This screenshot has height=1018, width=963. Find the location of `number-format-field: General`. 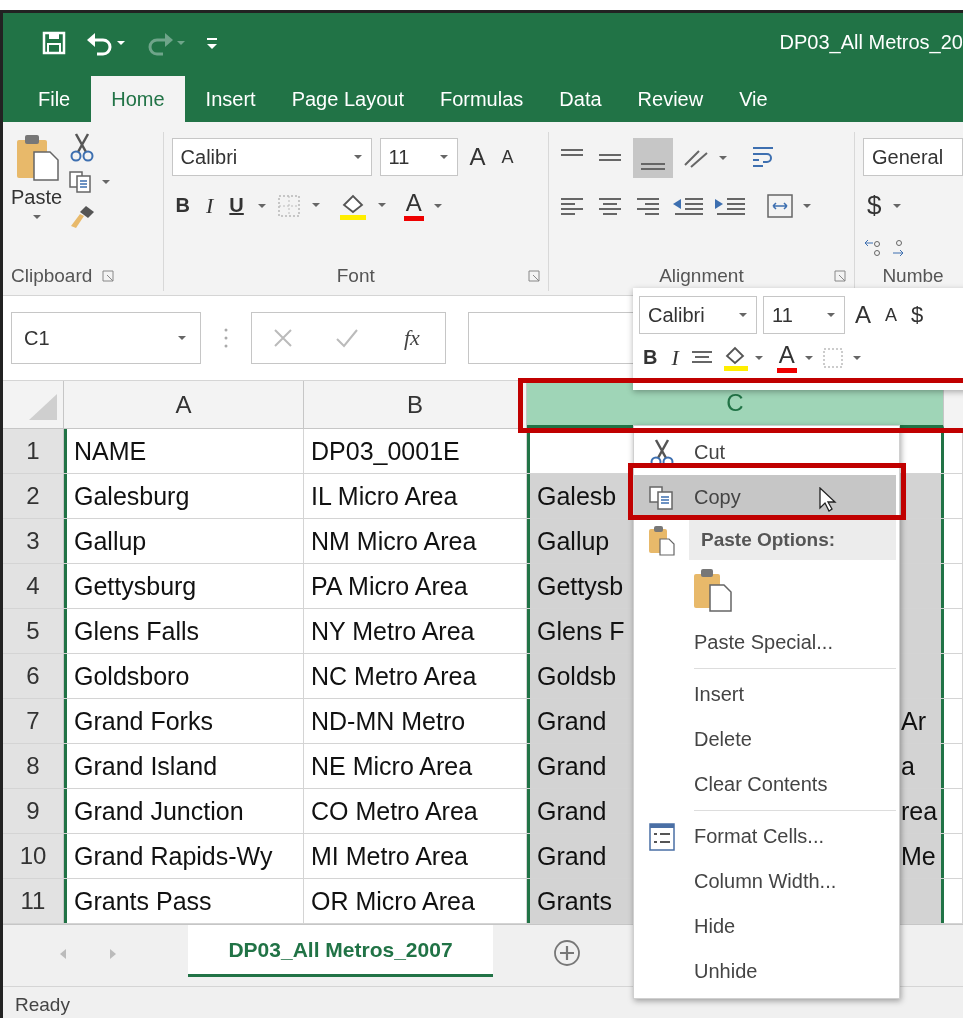

number-format-field: General is located at coordinates (913, 157).